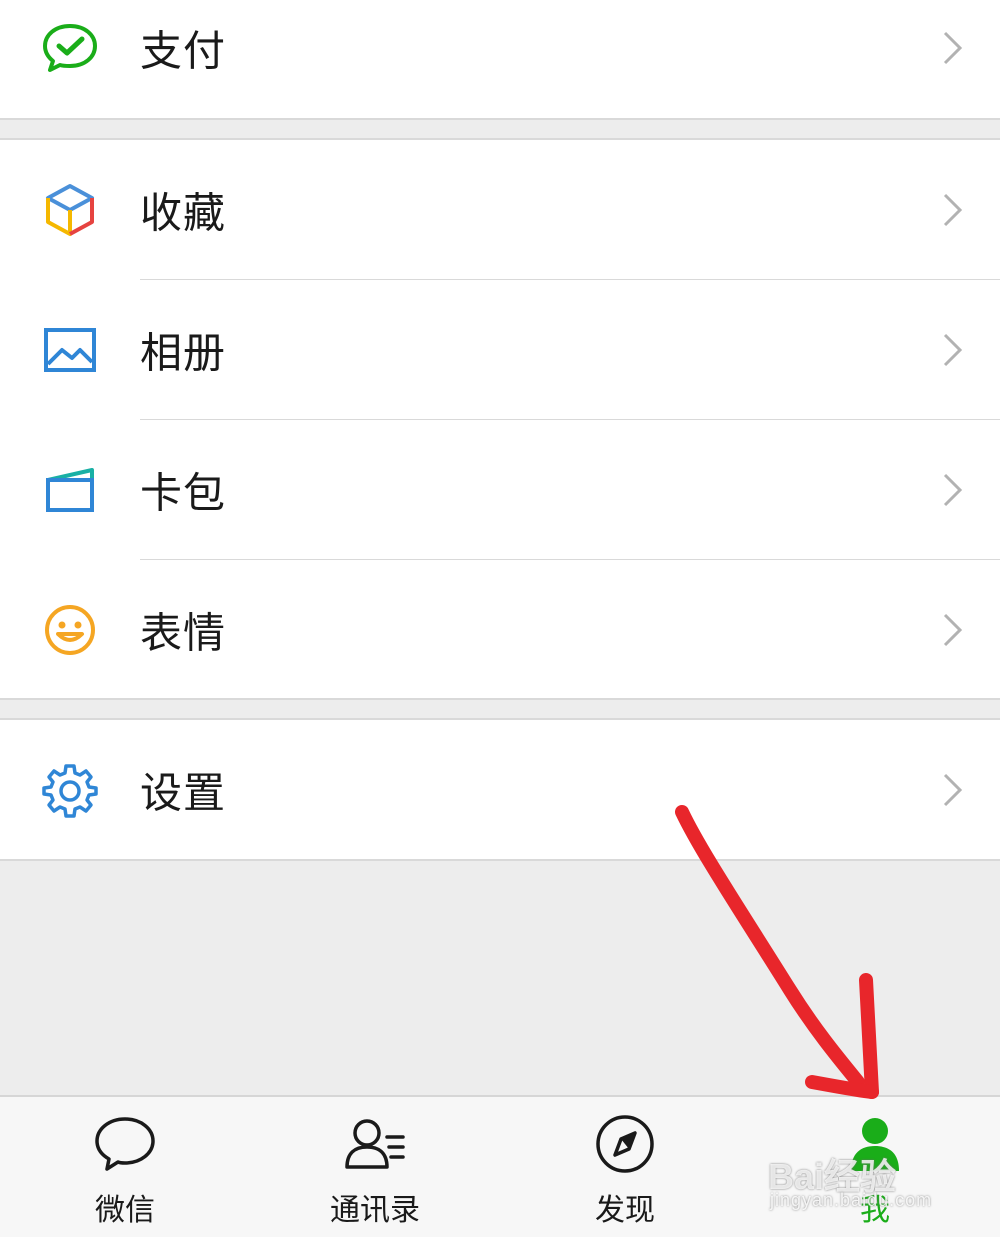 The image size is (1000, 1237). I want to click on album-icon, so click(70, 350).